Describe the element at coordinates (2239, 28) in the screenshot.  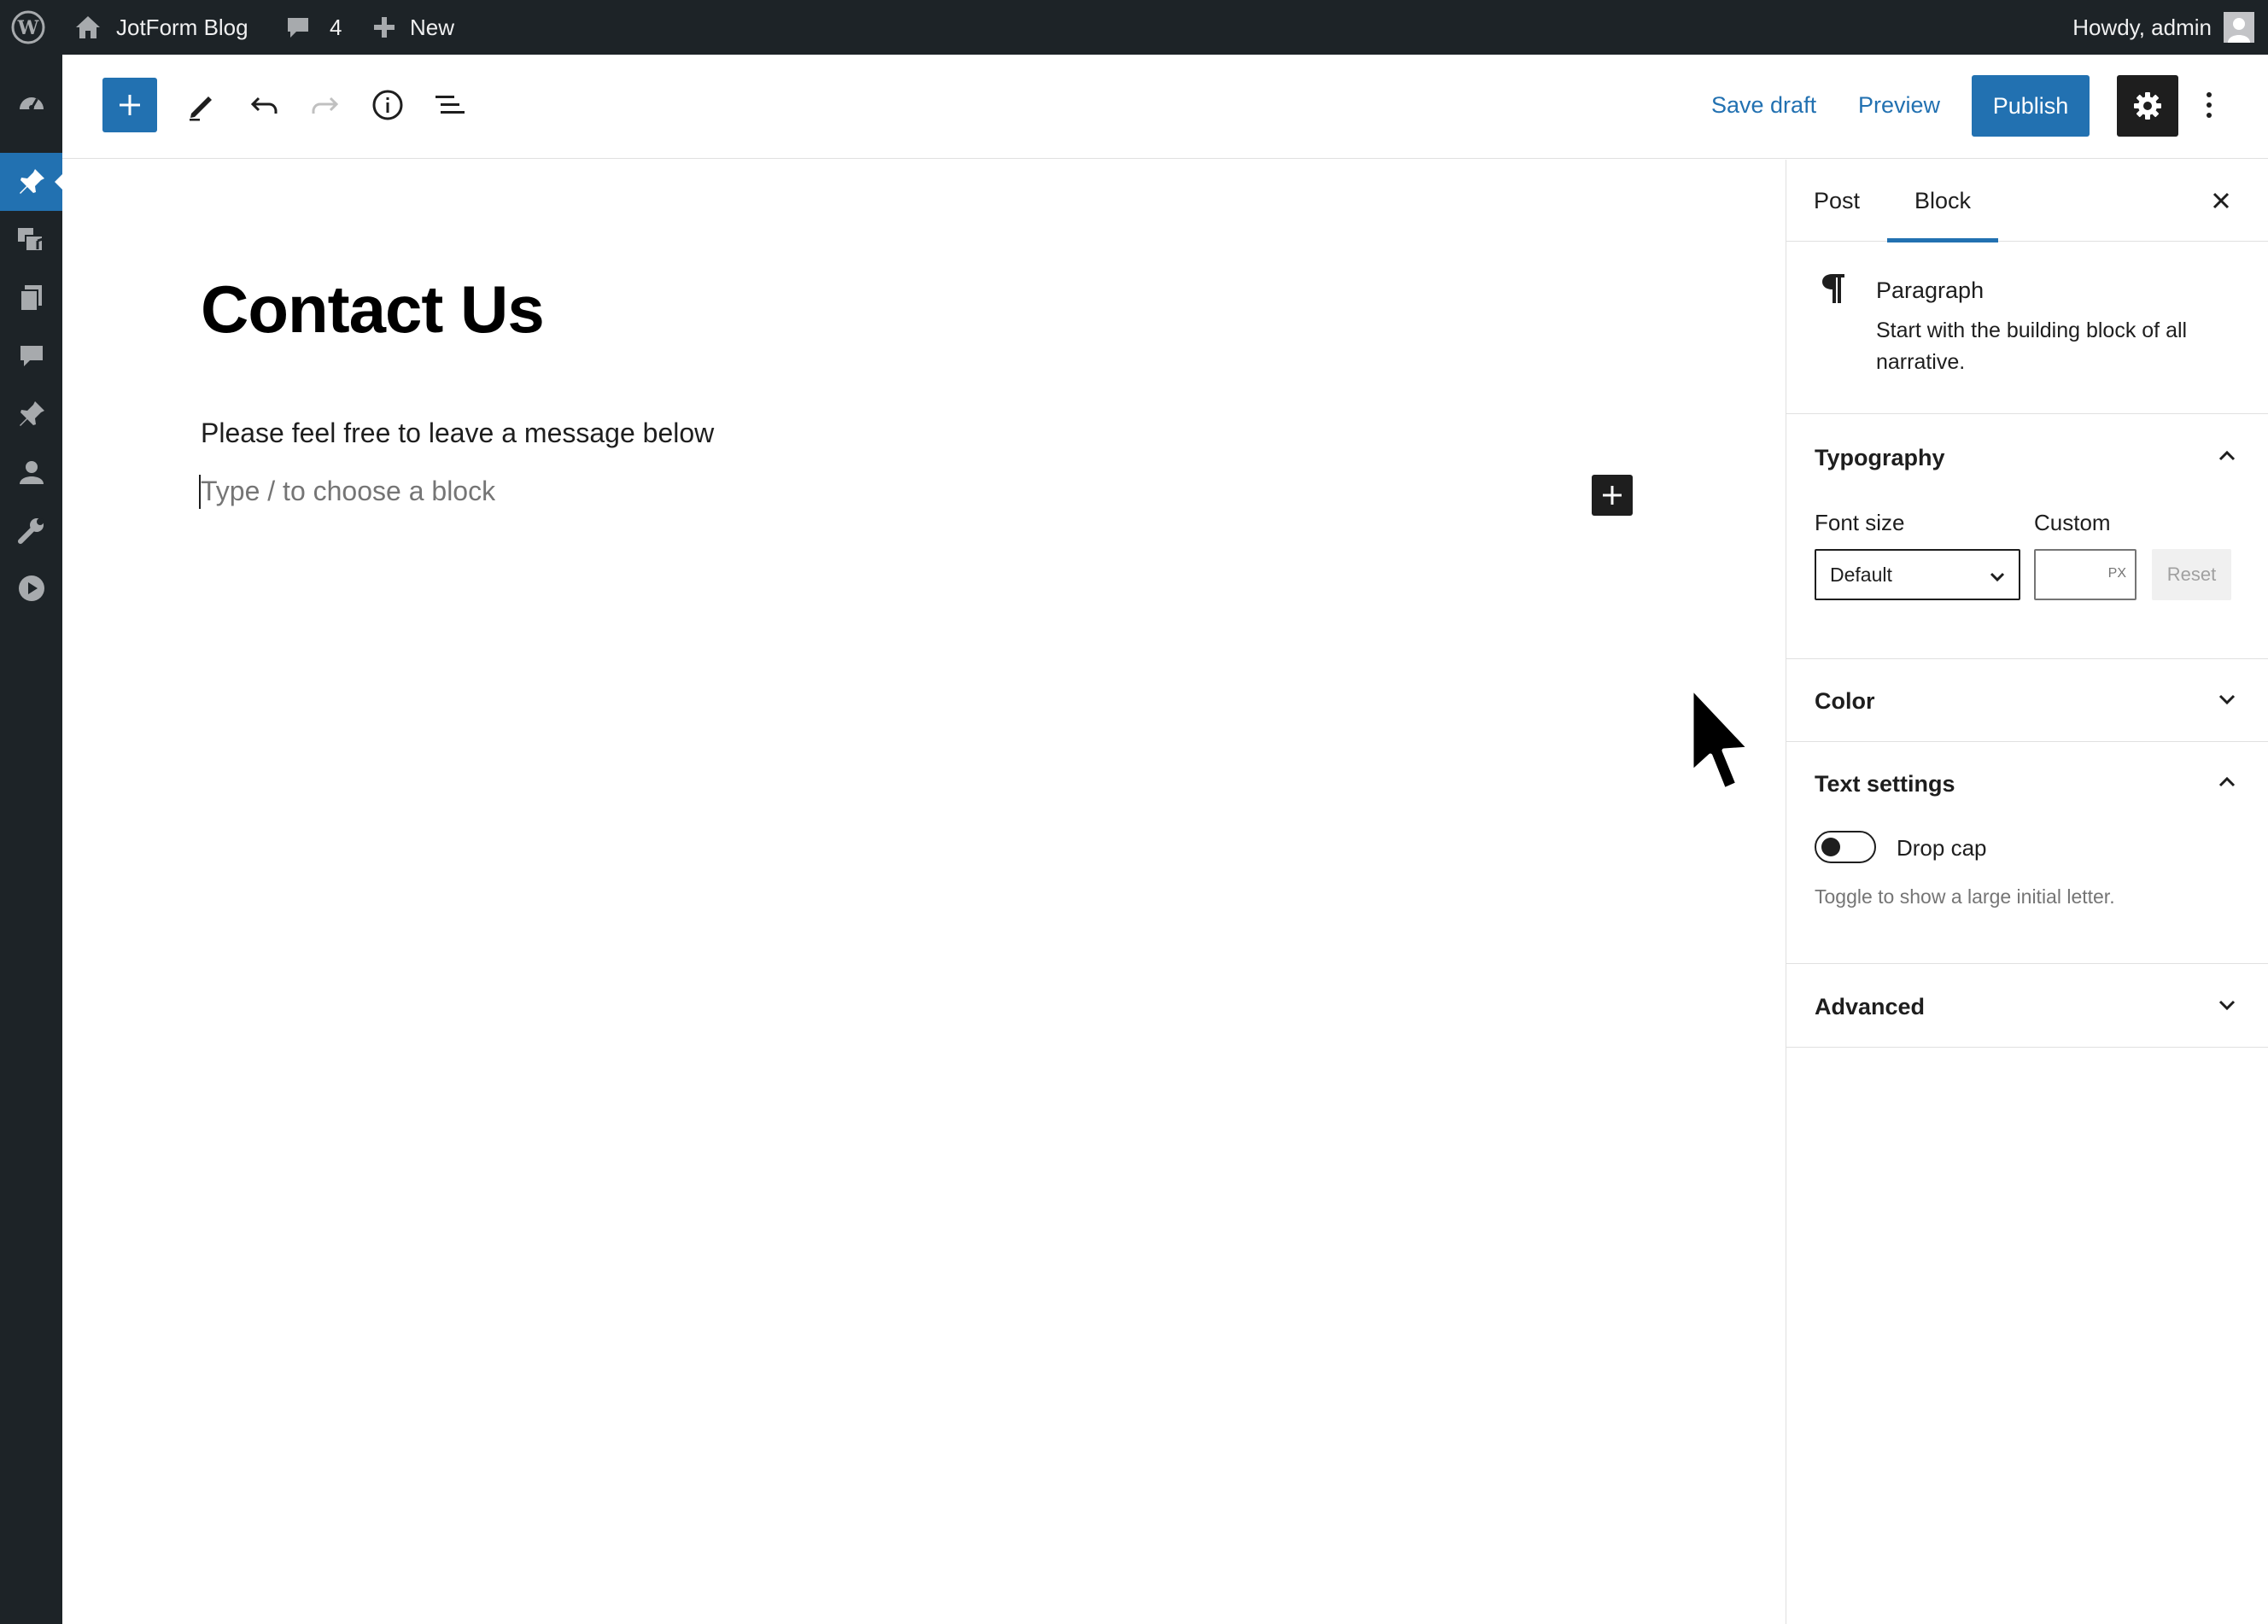
I see `user-avatar-icon` at that location.